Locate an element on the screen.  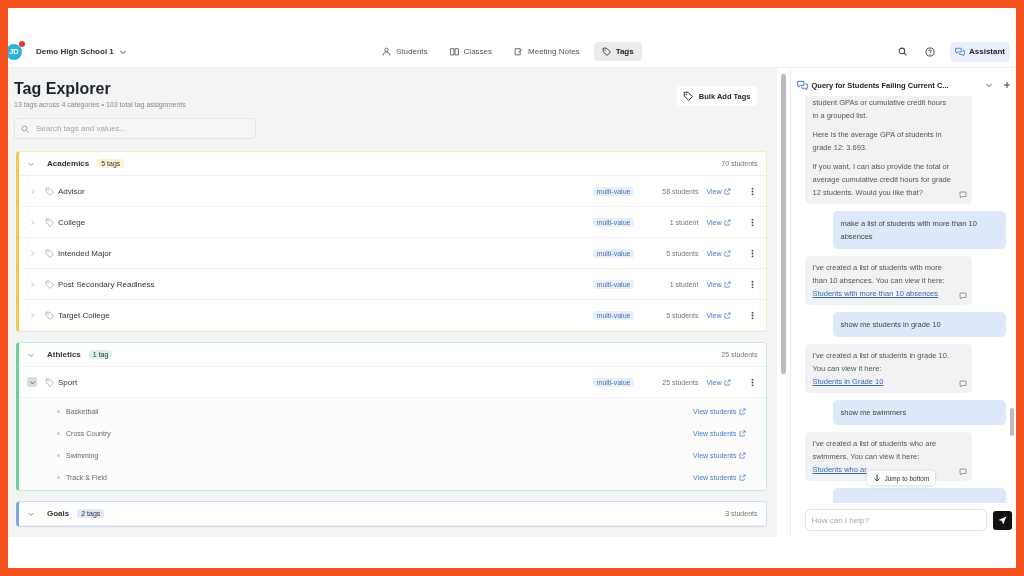
send-button is located at coordinates (1002, 520).